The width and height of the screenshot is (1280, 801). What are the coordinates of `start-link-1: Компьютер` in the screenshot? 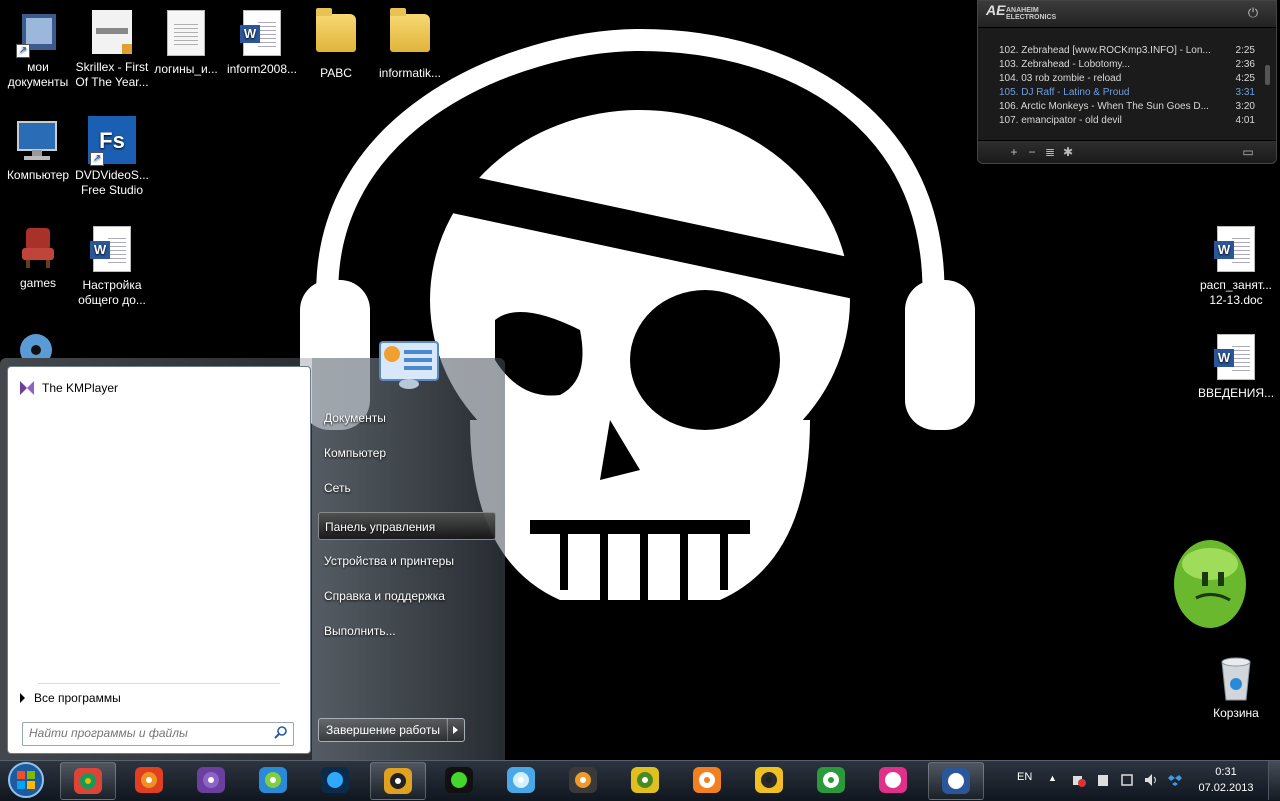 It's located at (407, 453).